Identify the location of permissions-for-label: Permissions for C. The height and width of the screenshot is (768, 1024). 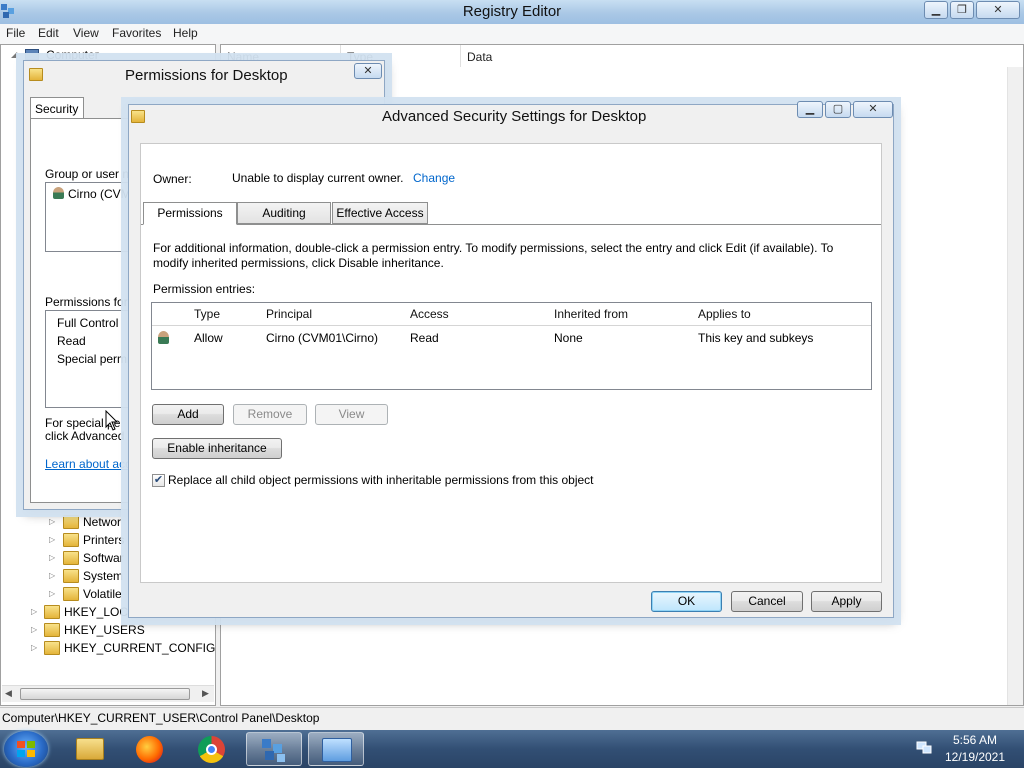
(92, 302).